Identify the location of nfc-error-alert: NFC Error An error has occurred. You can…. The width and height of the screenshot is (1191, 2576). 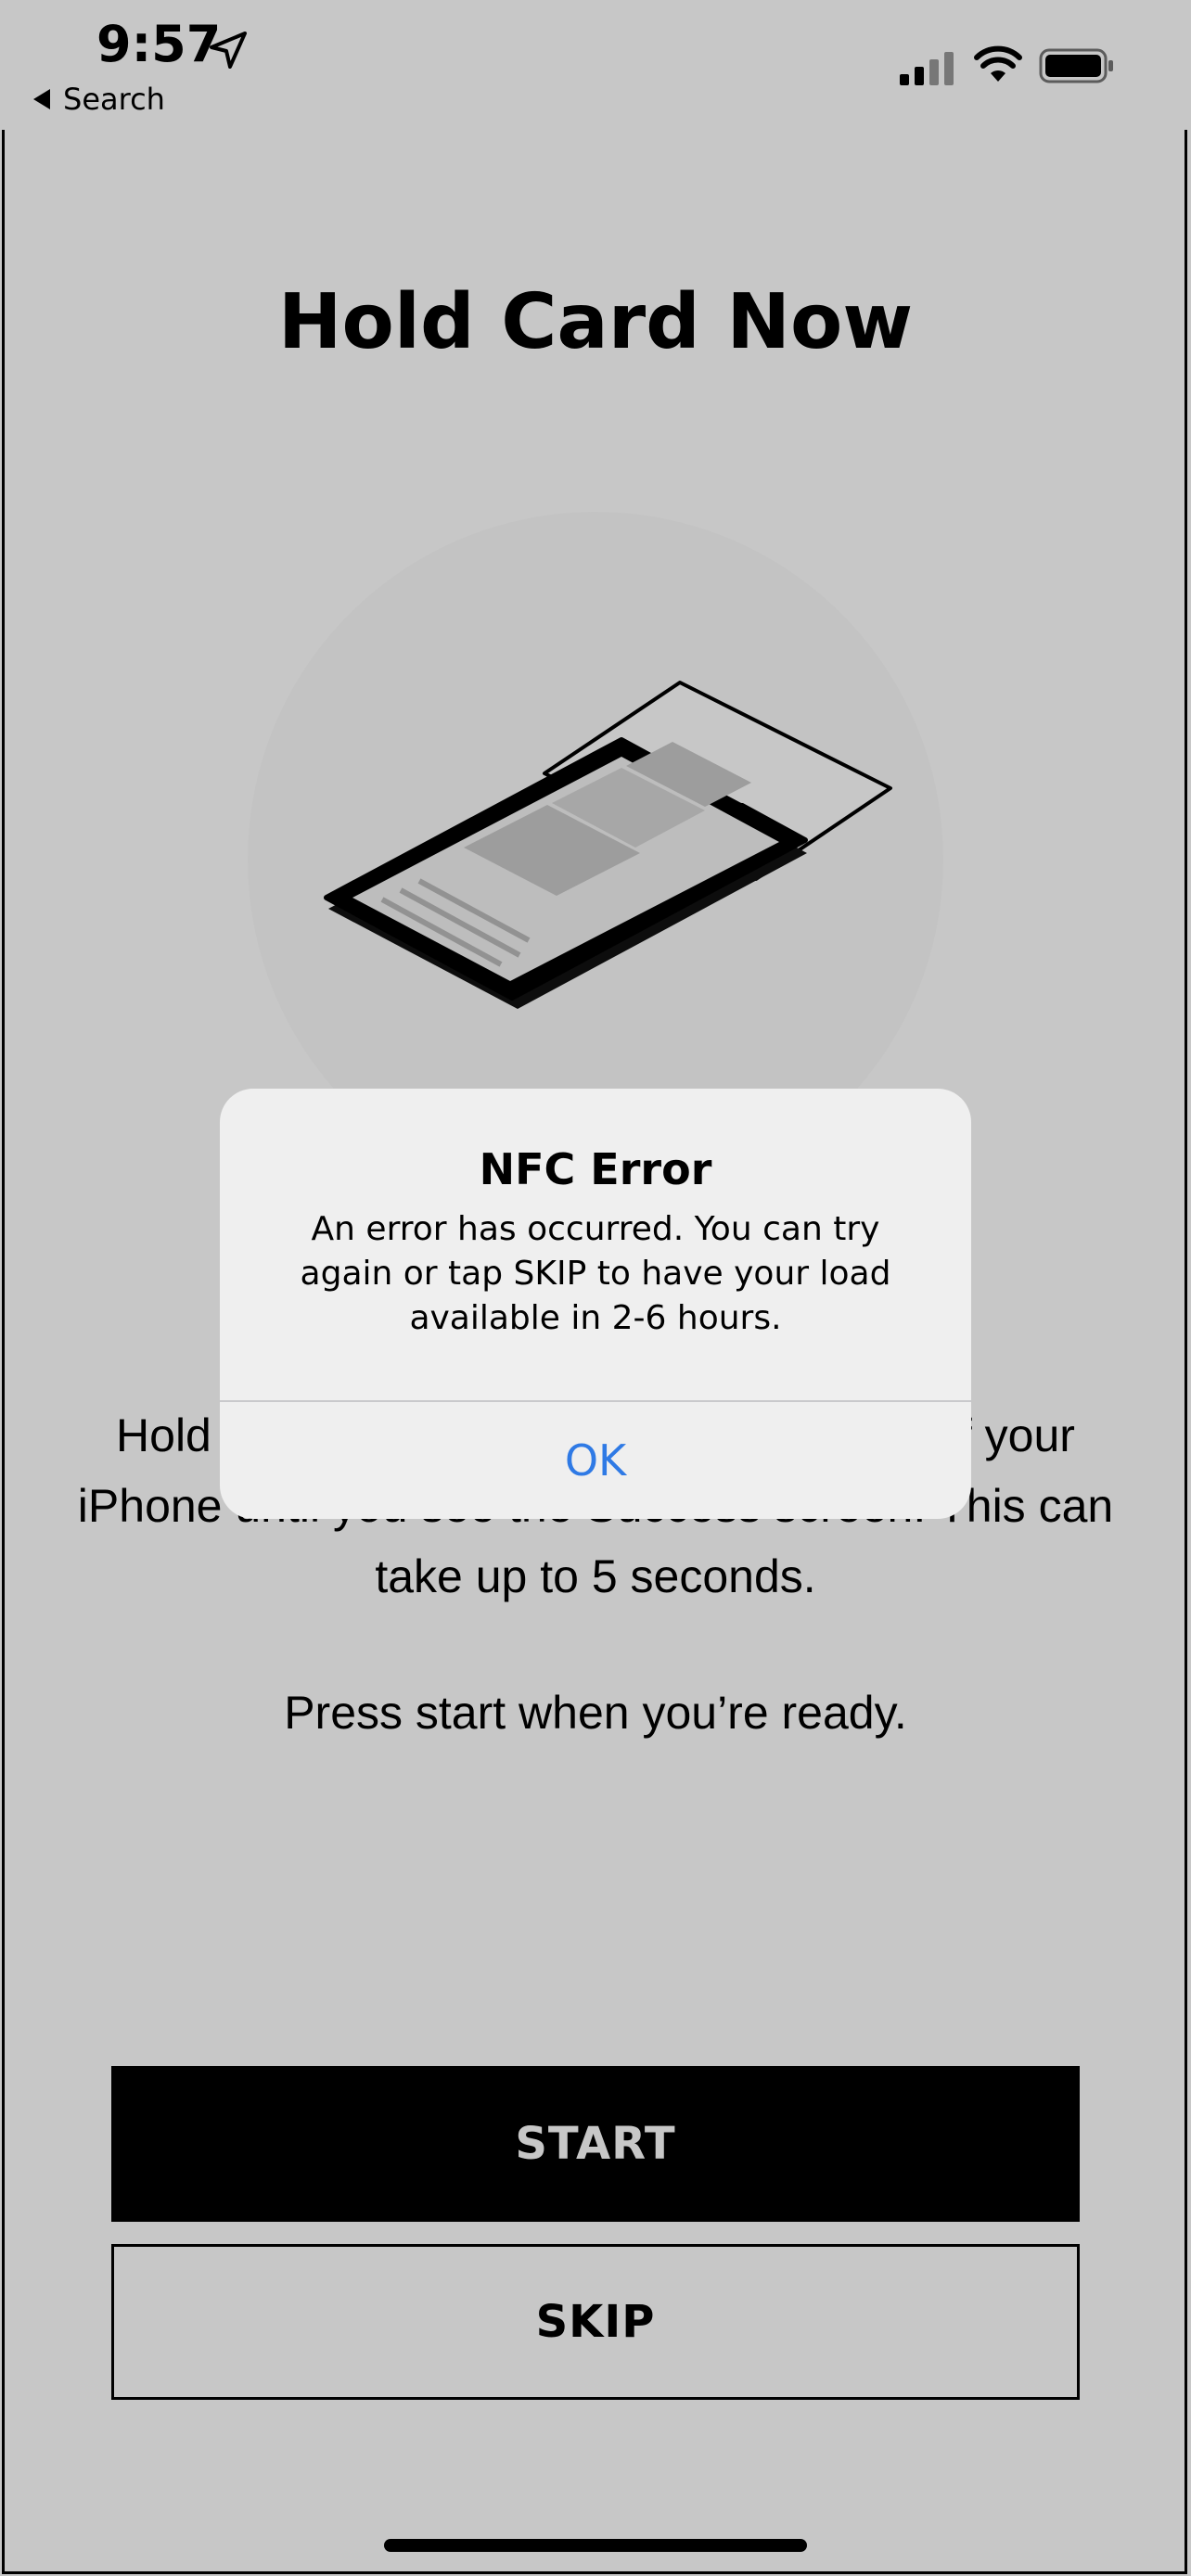
(595, 1304).